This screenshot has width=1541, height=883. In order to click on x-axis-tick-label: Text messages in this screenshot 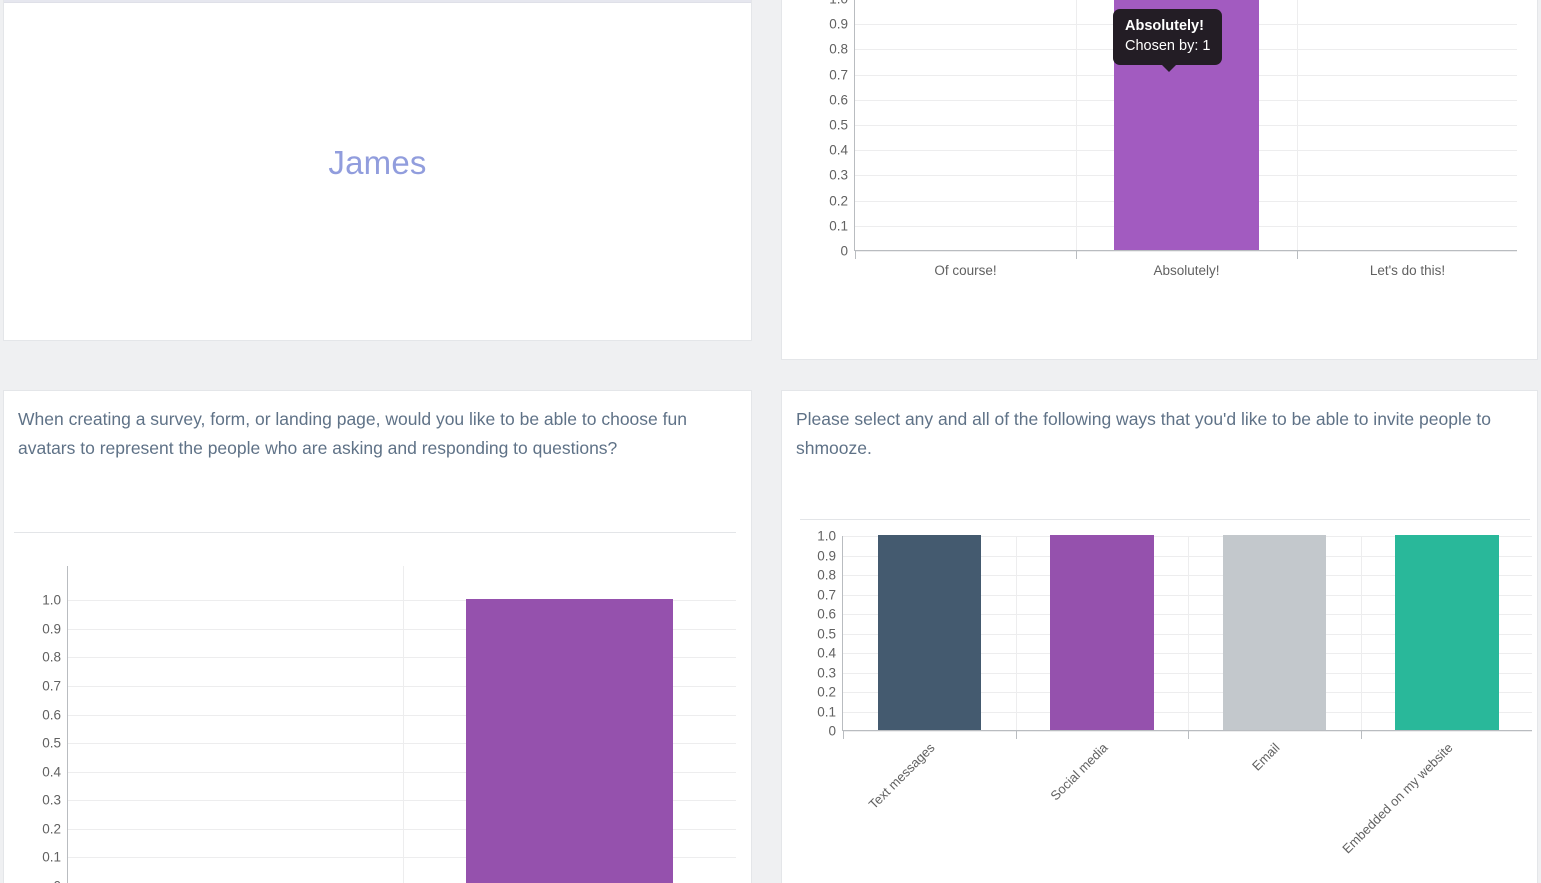, I will do `click(901, 776)`.